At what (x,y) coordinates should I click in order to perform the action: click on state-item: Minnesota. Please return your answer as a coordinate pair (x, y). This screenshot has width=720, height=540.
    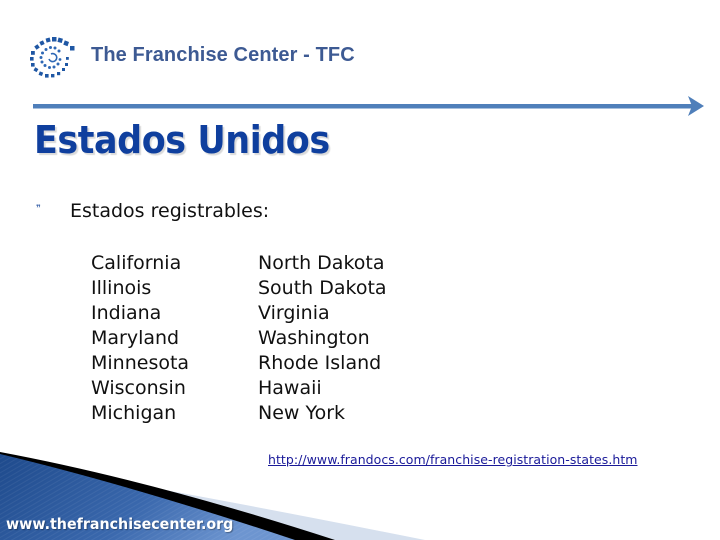
    Looking at the image, I should click on (140, 363).